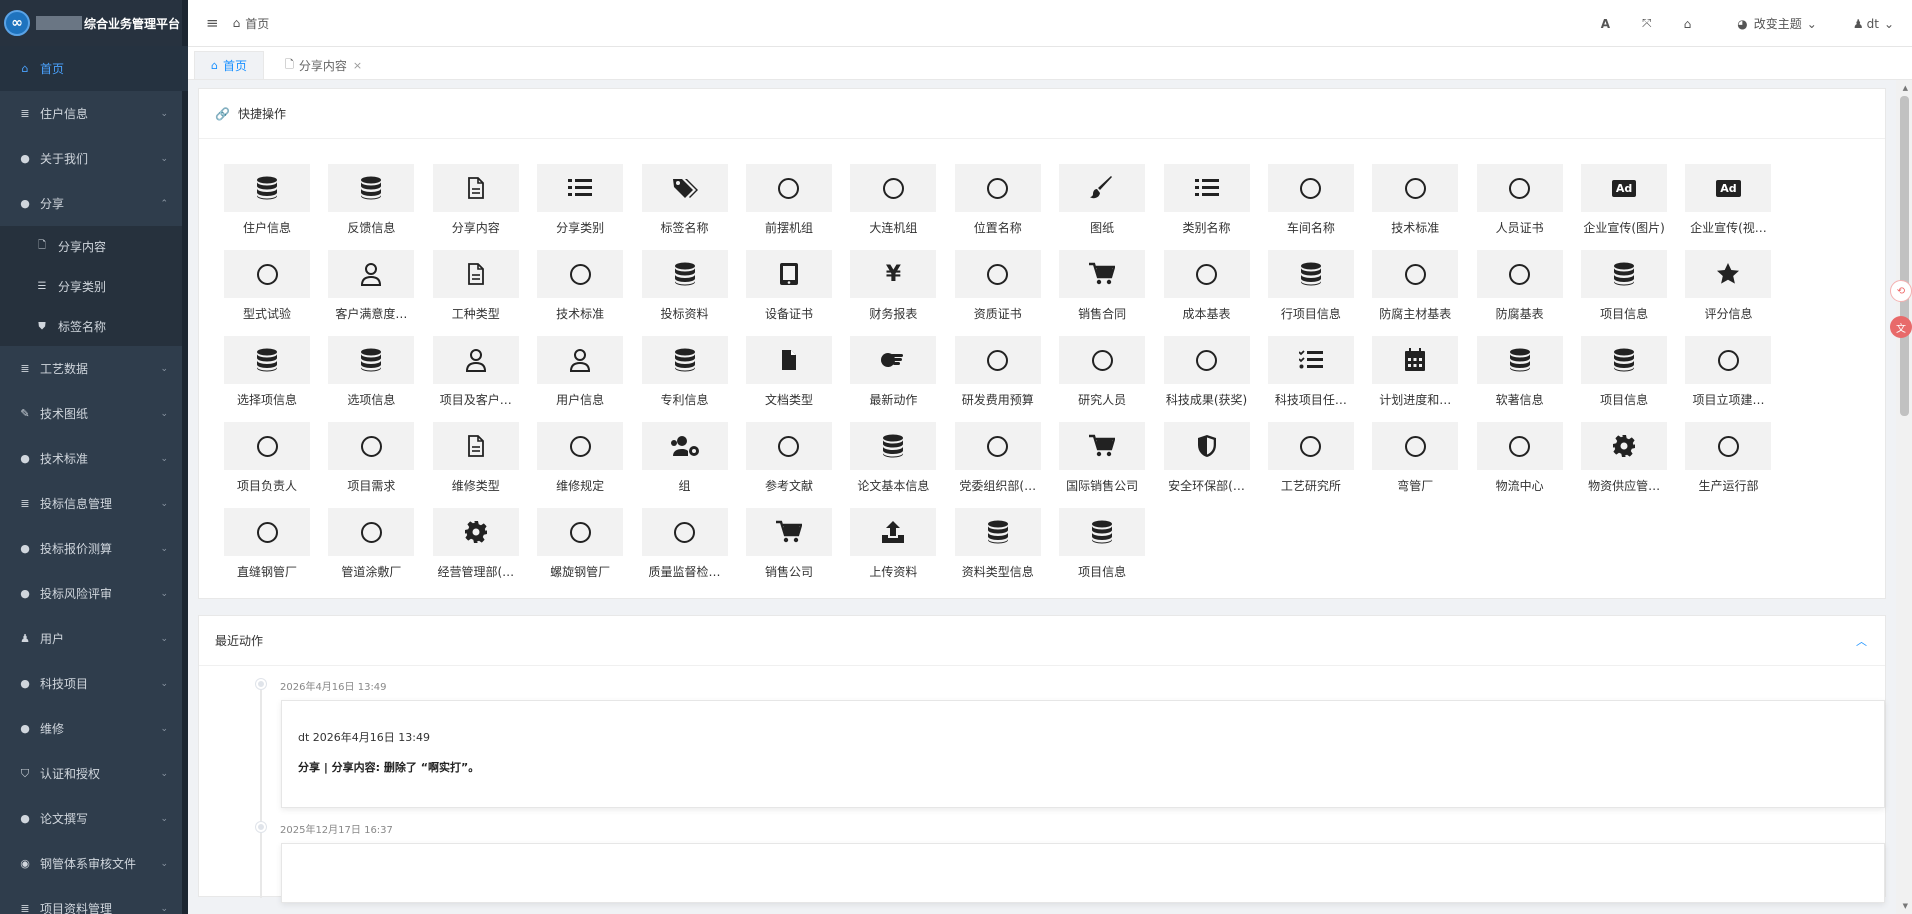 The image size is (1912, 914). Describe the element at coordinates (788, 532) in the screenshot. I see `cart-icon` at that location.